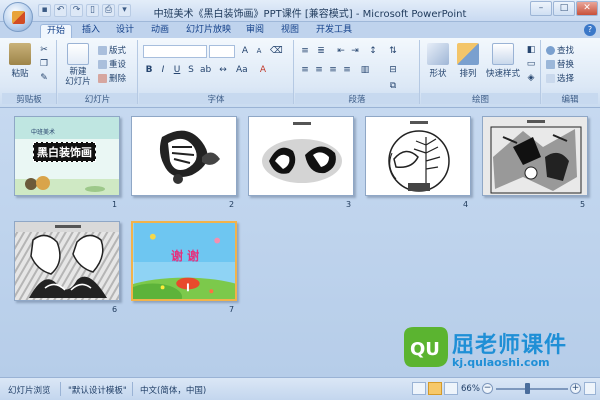 This screenshot has height=400, width=600. What do you see at coordinates (263, 70) in the screenshot?
I see `font-color-icon: A` at bounding box center [263, 70].